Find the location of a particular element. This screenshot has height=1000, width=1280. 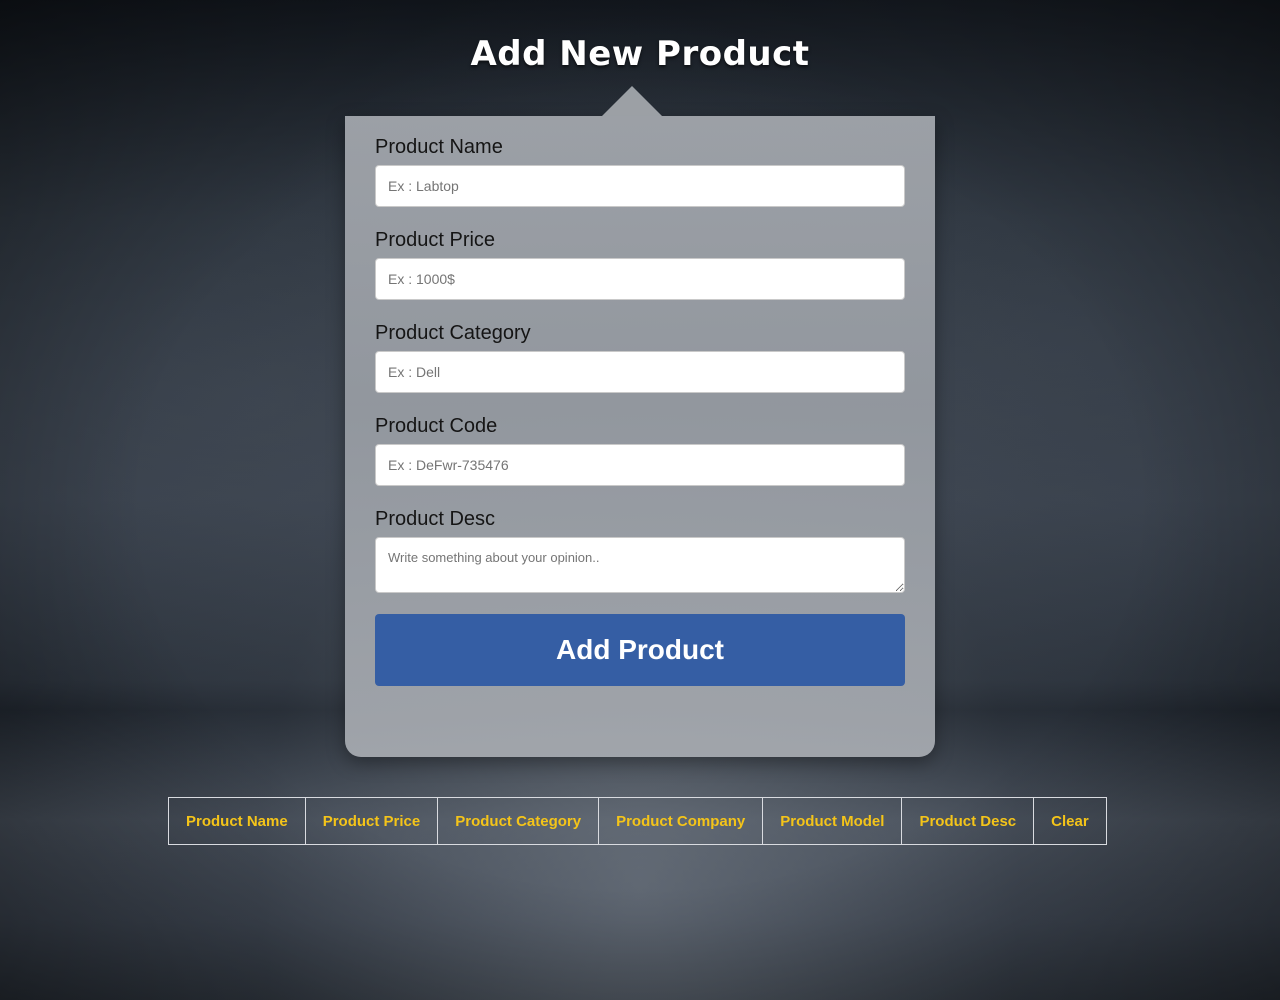

product-name-group: Product Name is located at coordinates (640, 171).